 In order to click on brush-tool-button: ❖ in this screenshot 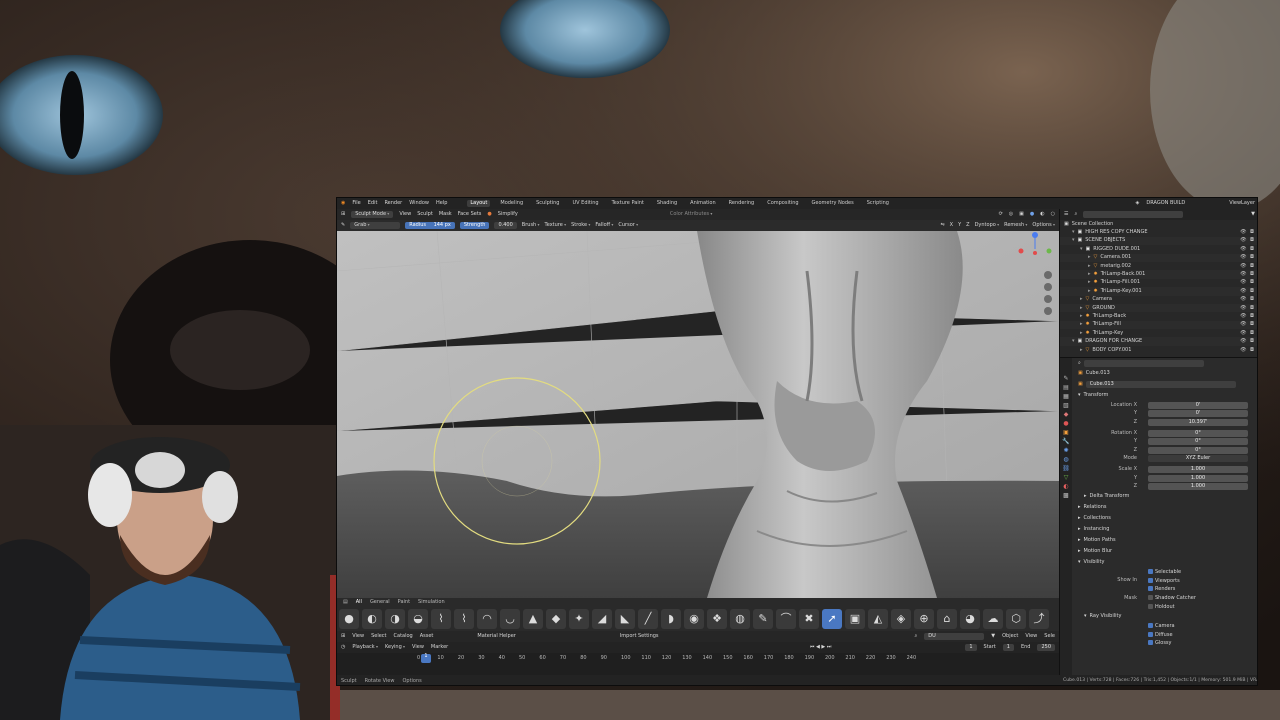, I will do `click(717, 618)`.